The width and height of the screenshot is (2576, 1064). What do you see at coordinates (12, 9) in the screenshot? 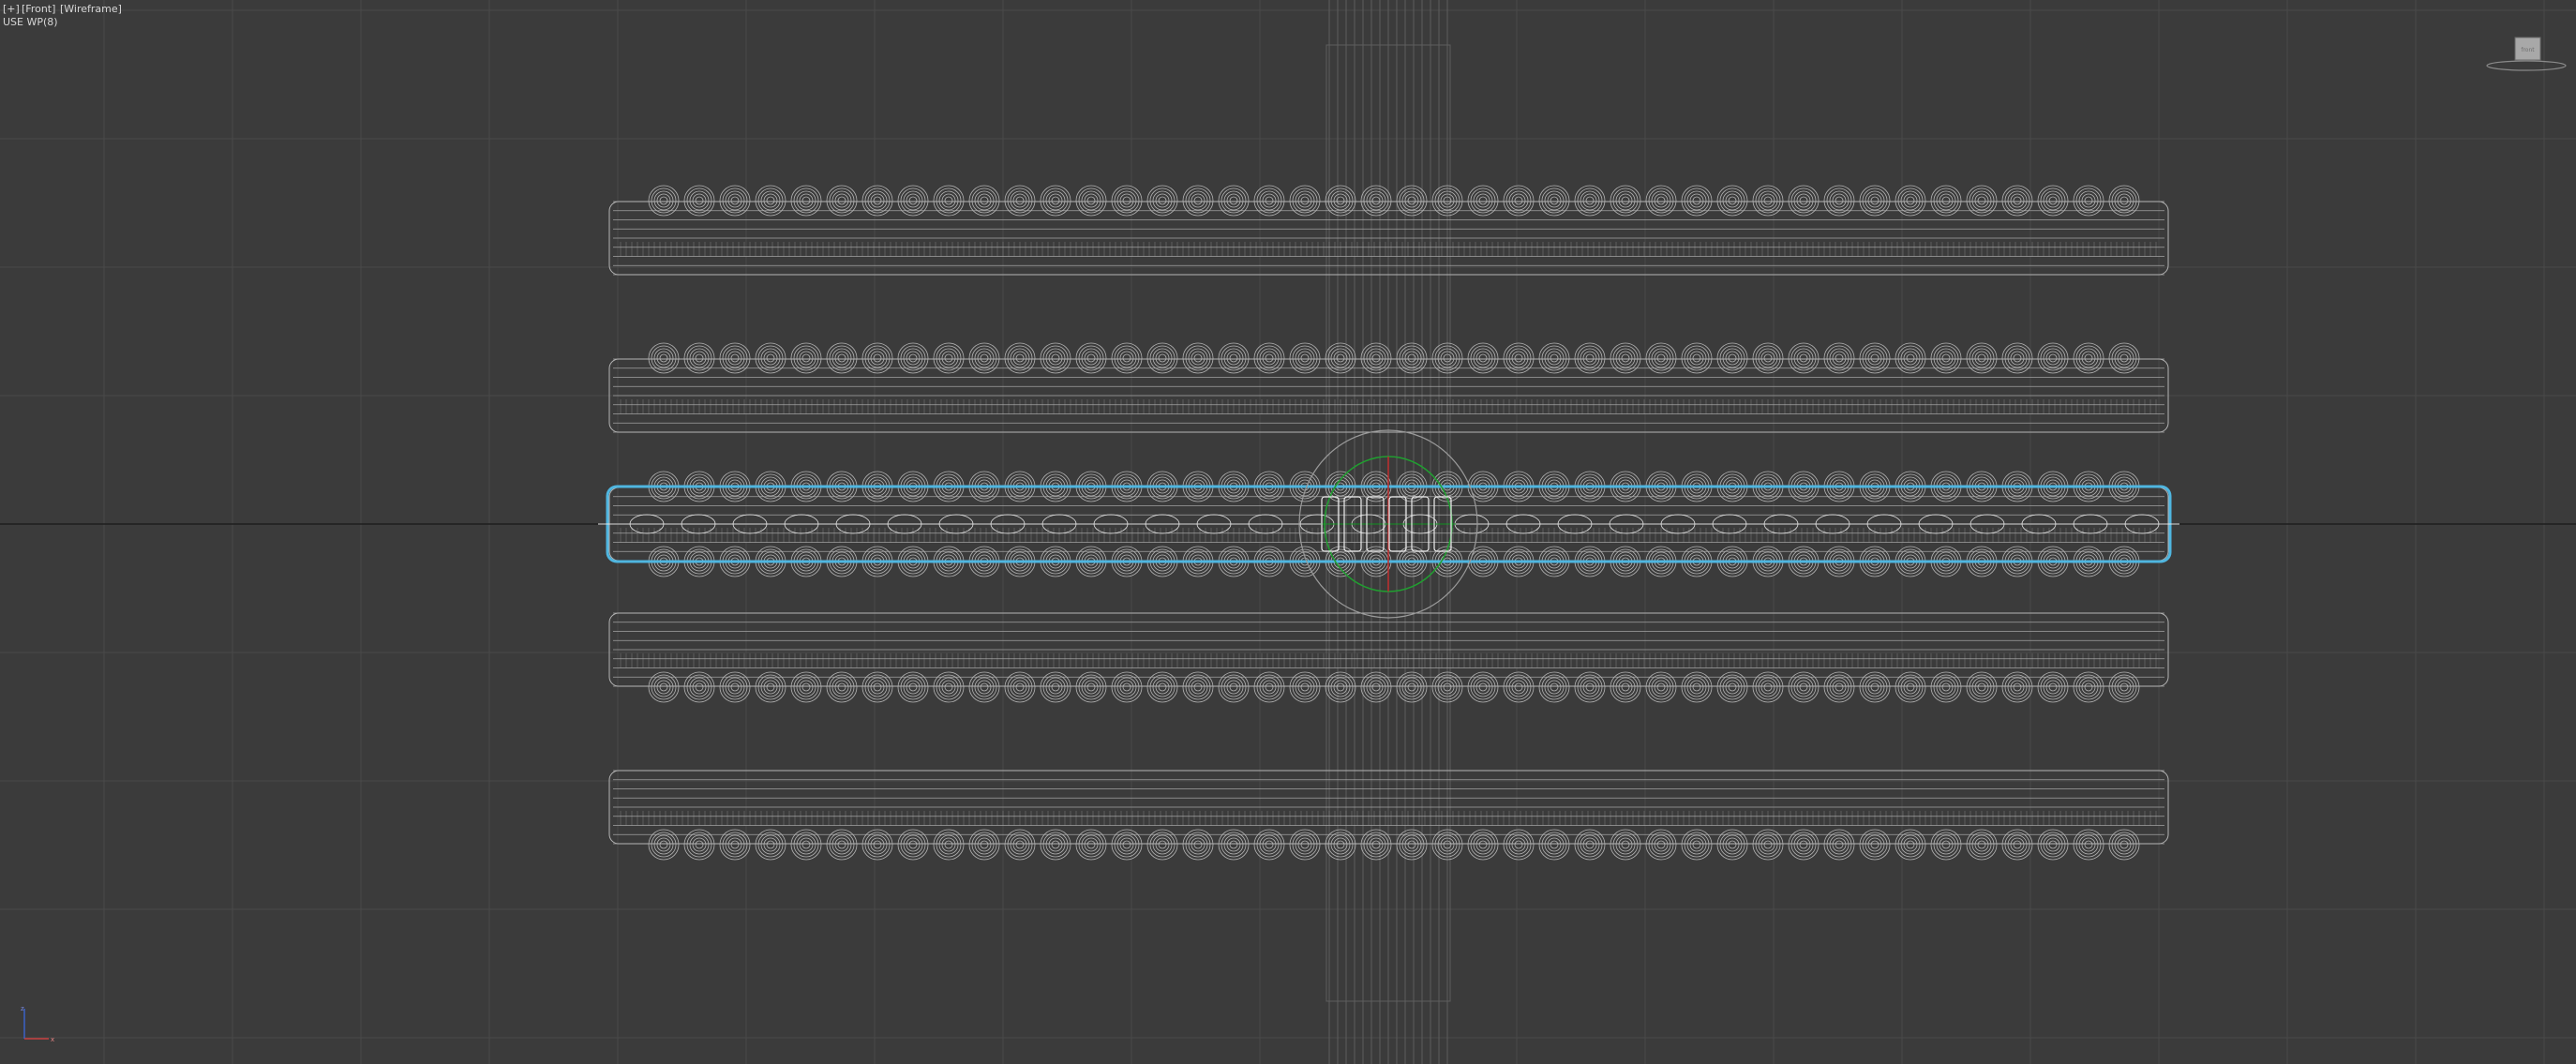
I see `viewport-general-menu: [+]` at bounding box center [12, 9].